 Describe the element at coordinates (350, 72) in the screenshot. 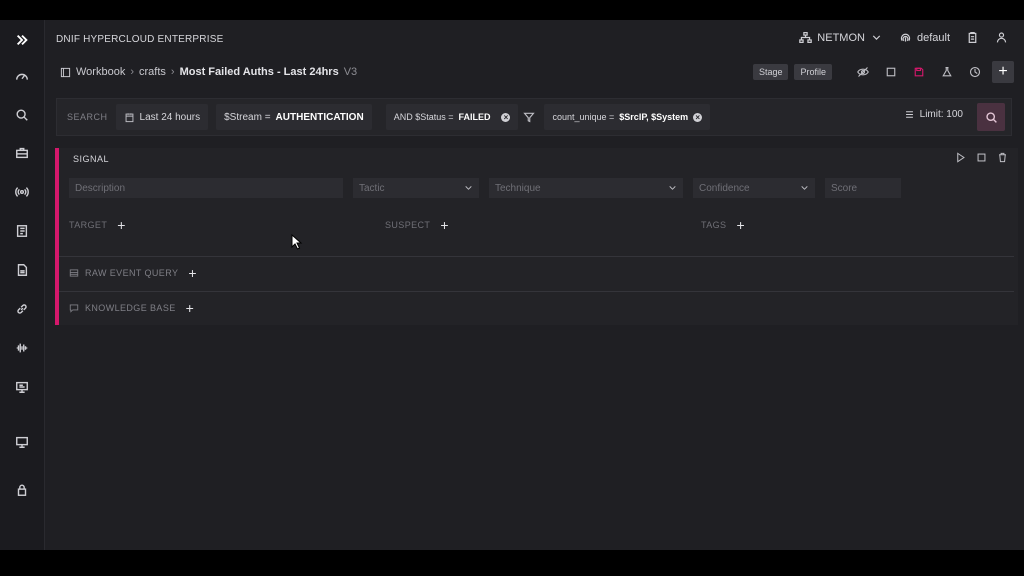

I see `workbook-version: V3` at that location.